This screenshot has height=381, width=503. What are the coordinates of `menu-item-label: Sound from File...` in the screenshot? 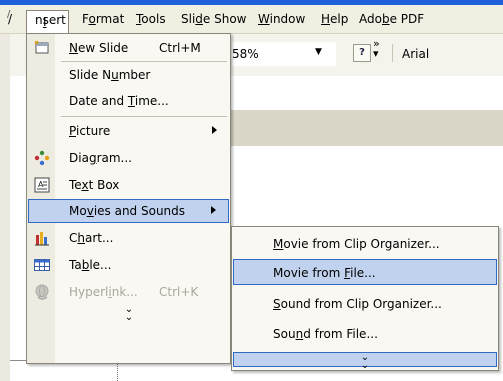 It's located at (325, 334).